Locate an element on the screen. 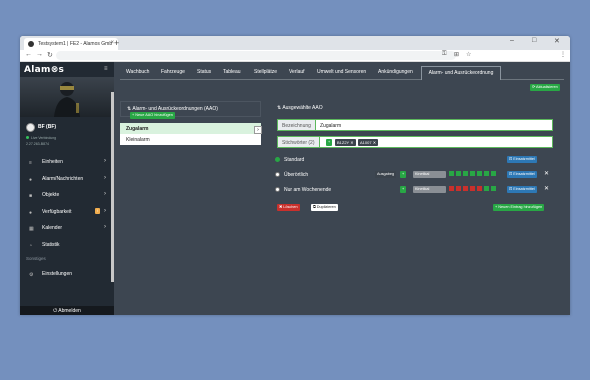  sidebar-item-kalender: ▦ Kalender › is located at coordinates (67, 228).